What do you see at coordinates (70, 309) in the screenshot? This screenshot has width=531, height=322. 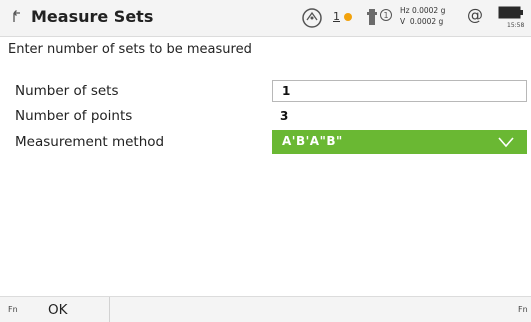 I see `ok-button: OK` at bounding box center [70, 309].